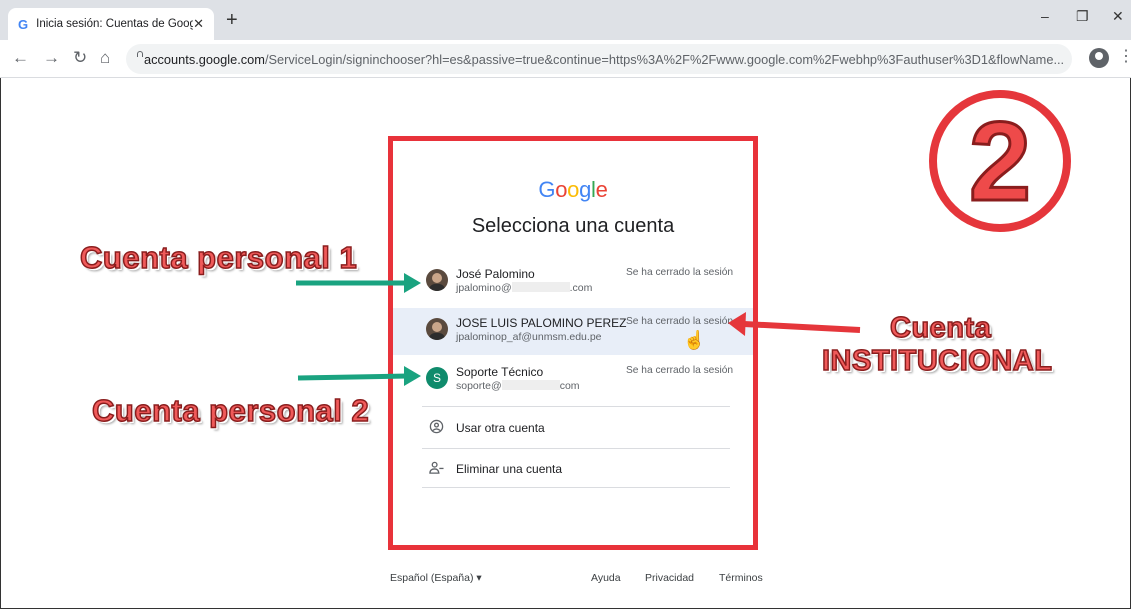  I want to click on annotation-institutional-line-1: Cuenta, so click(940, 328).